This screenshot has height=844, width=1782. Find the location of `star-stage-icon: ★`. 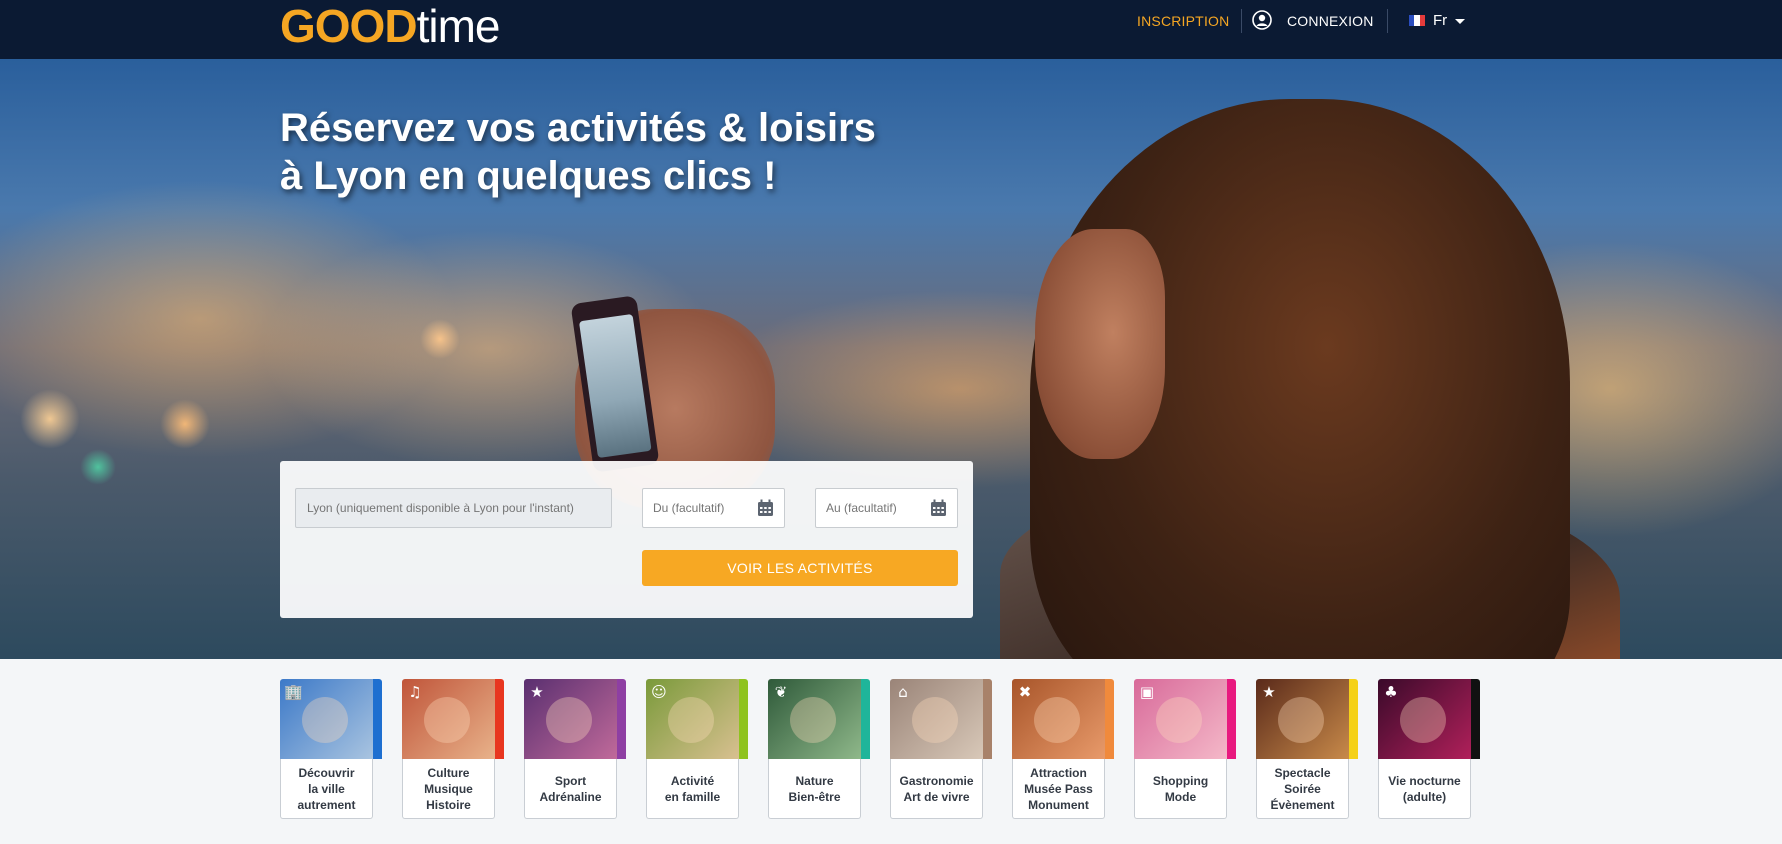

star-stage-icon: ★ is located at coordinates (1269, 692).